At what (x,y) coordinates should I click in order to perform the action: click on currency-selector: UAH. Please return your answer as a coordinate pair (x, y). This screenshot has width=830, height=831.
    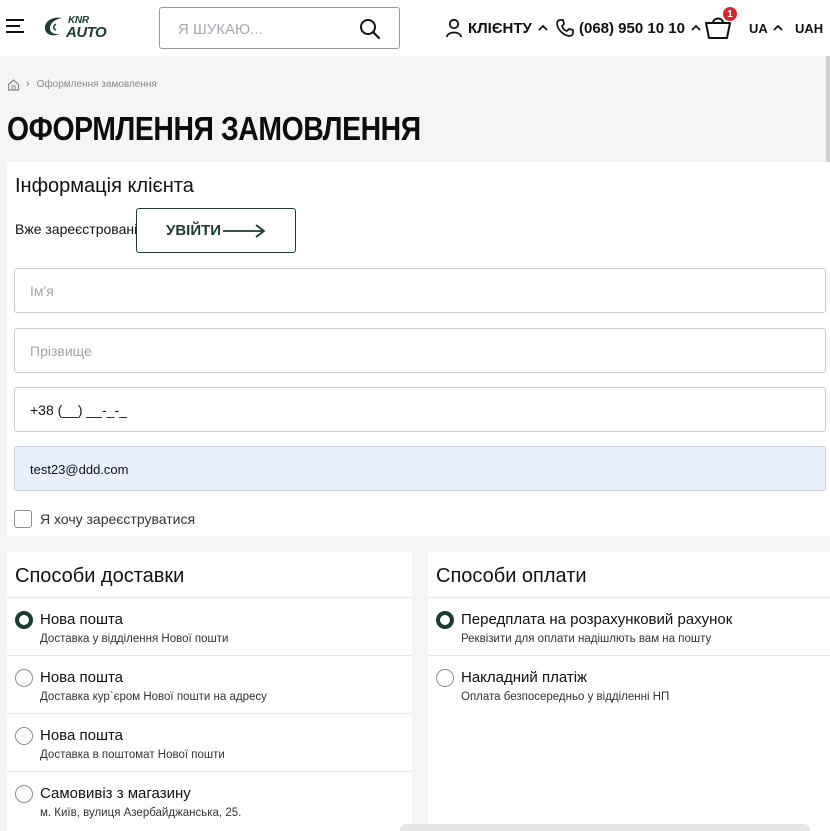
    Looking at the image, I should click on (809, 28).